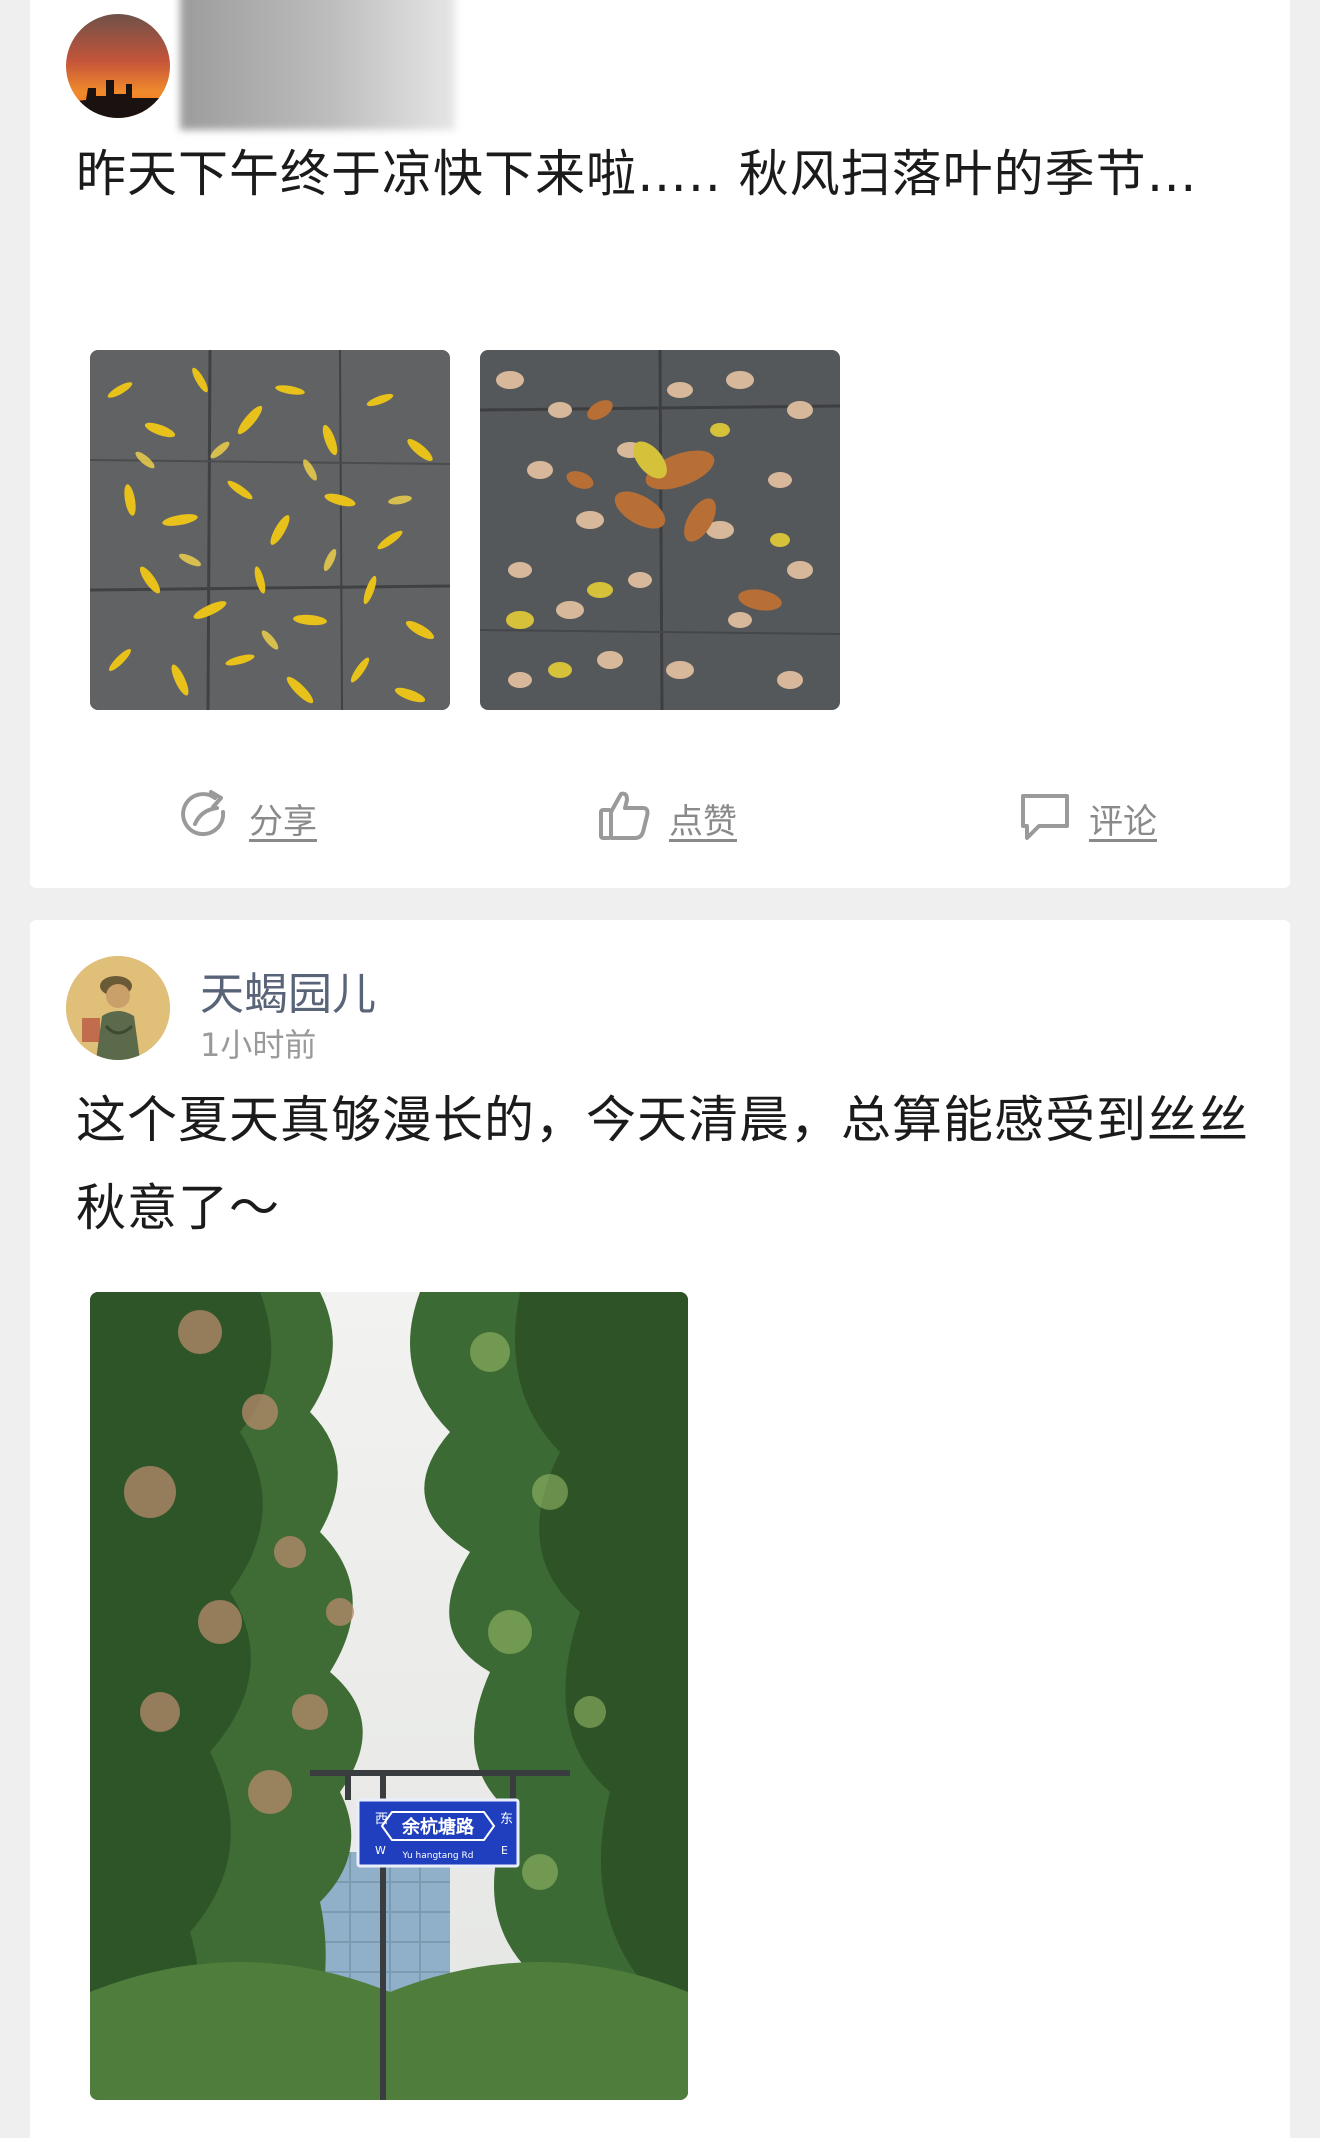  Describe the element at coordinates (662, 1164) in the screenshot. I see `post-text: 这个夏天真够漫长的，今天清晨，总算能感受到丝丝秋意了～` at that location.